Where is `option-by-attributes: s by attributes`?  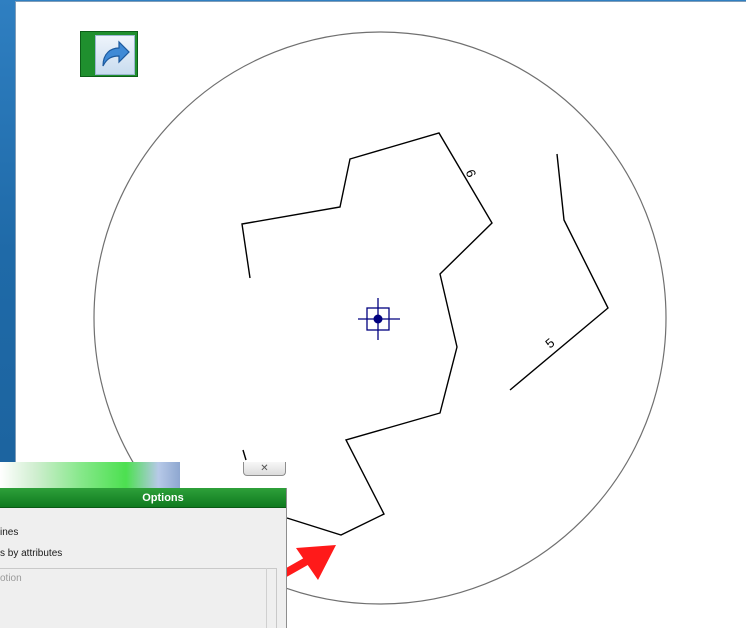 option-by-attributes: s by attributes is located at coordinates (31, 553).